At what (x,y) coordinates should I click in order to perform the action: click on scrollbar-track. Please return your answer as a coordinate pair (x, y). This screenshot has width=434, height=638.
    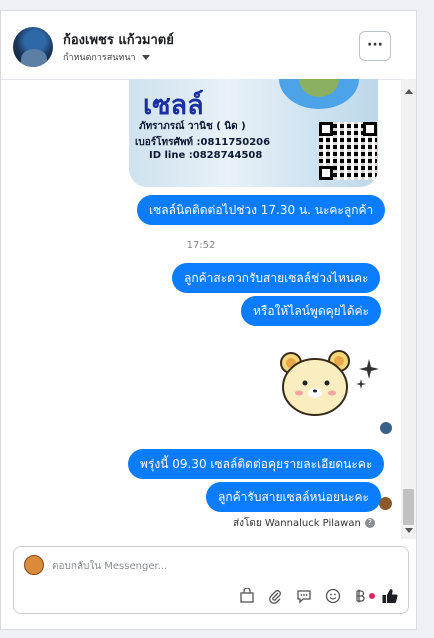
    Looking at the image, I should click on (408, 309).